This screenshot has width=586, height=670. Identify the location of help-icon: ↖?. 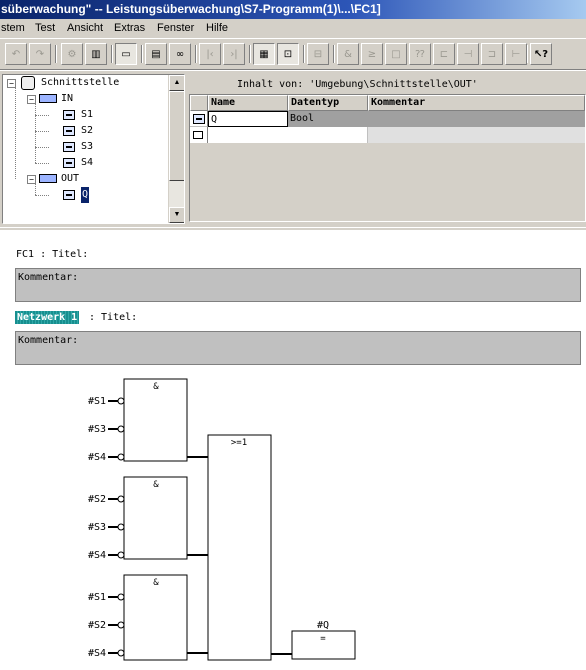
(541, 54).